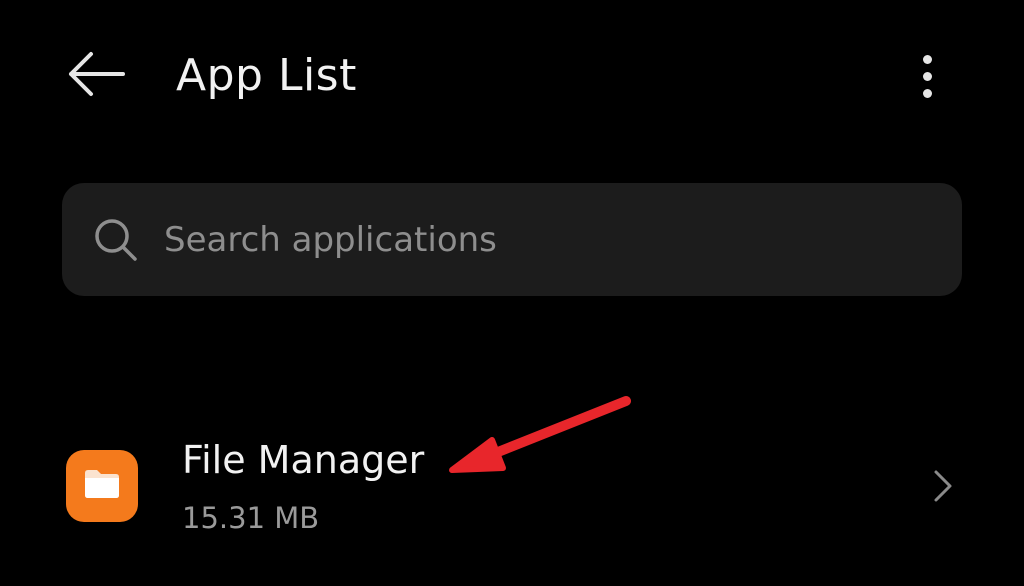 Image resolution: width=1024 pixels, height=586 pixels. I want to click on chevron-right-icon, so click(943, 486).